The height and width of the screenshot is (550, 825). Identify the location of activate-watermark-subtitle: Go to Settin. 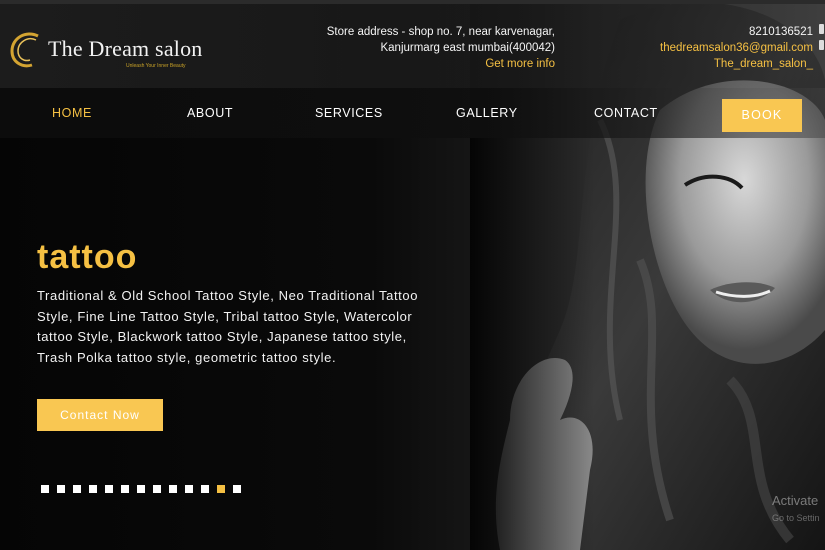
(796, 518).